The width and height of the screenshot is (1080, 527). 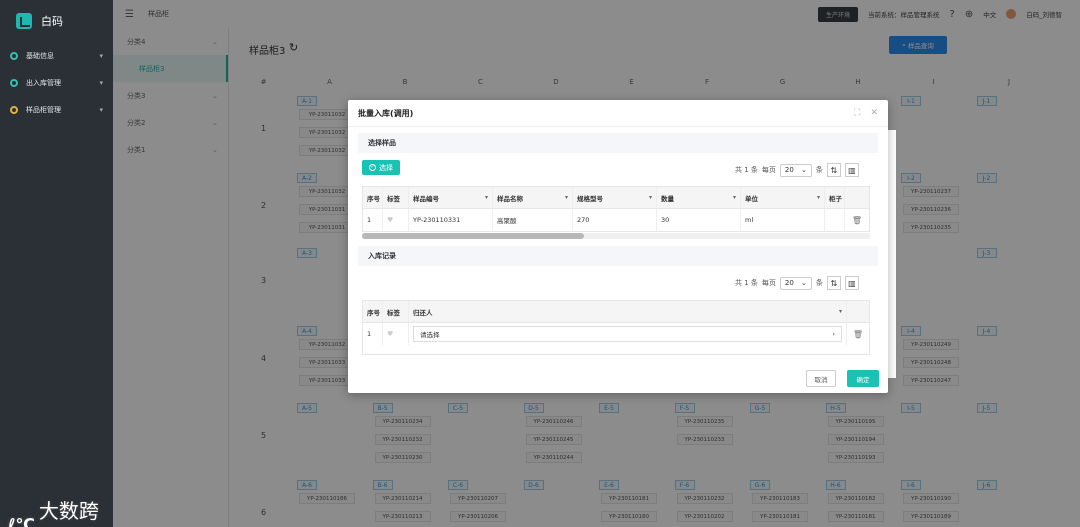 What do you see at coordinates (24, 21) in the screenshot?
I see `logo-icon` at bounding box center [24, 21].